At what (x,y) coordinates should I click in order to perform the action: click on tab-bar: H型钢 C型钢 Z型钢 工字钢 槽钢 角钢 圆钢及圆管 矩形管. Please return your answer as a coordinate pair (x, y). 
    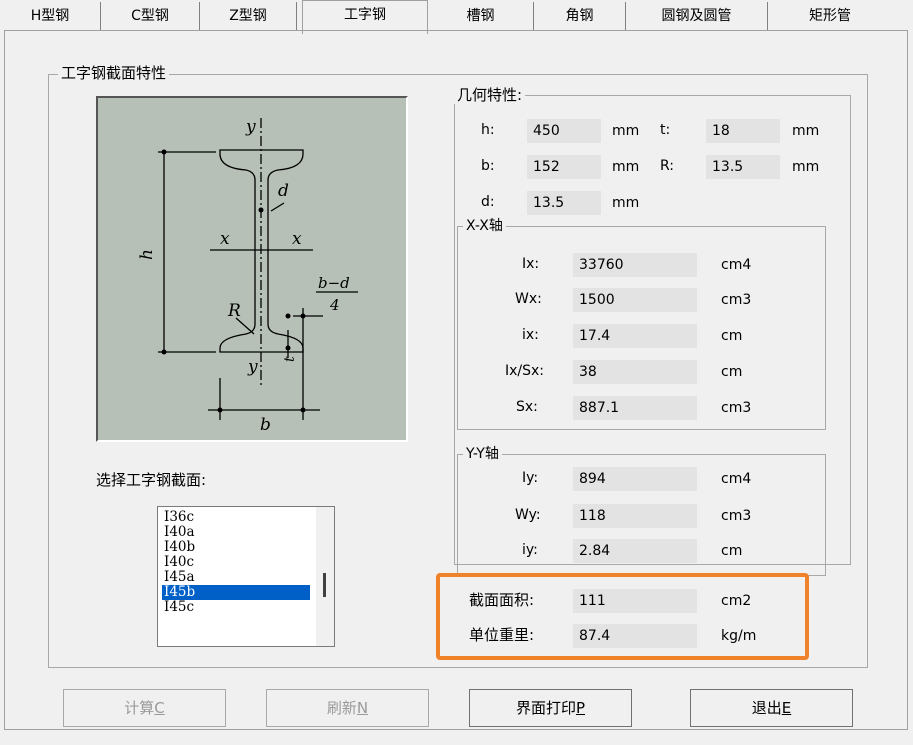
    Looking at the image, I should click on (456, 17).